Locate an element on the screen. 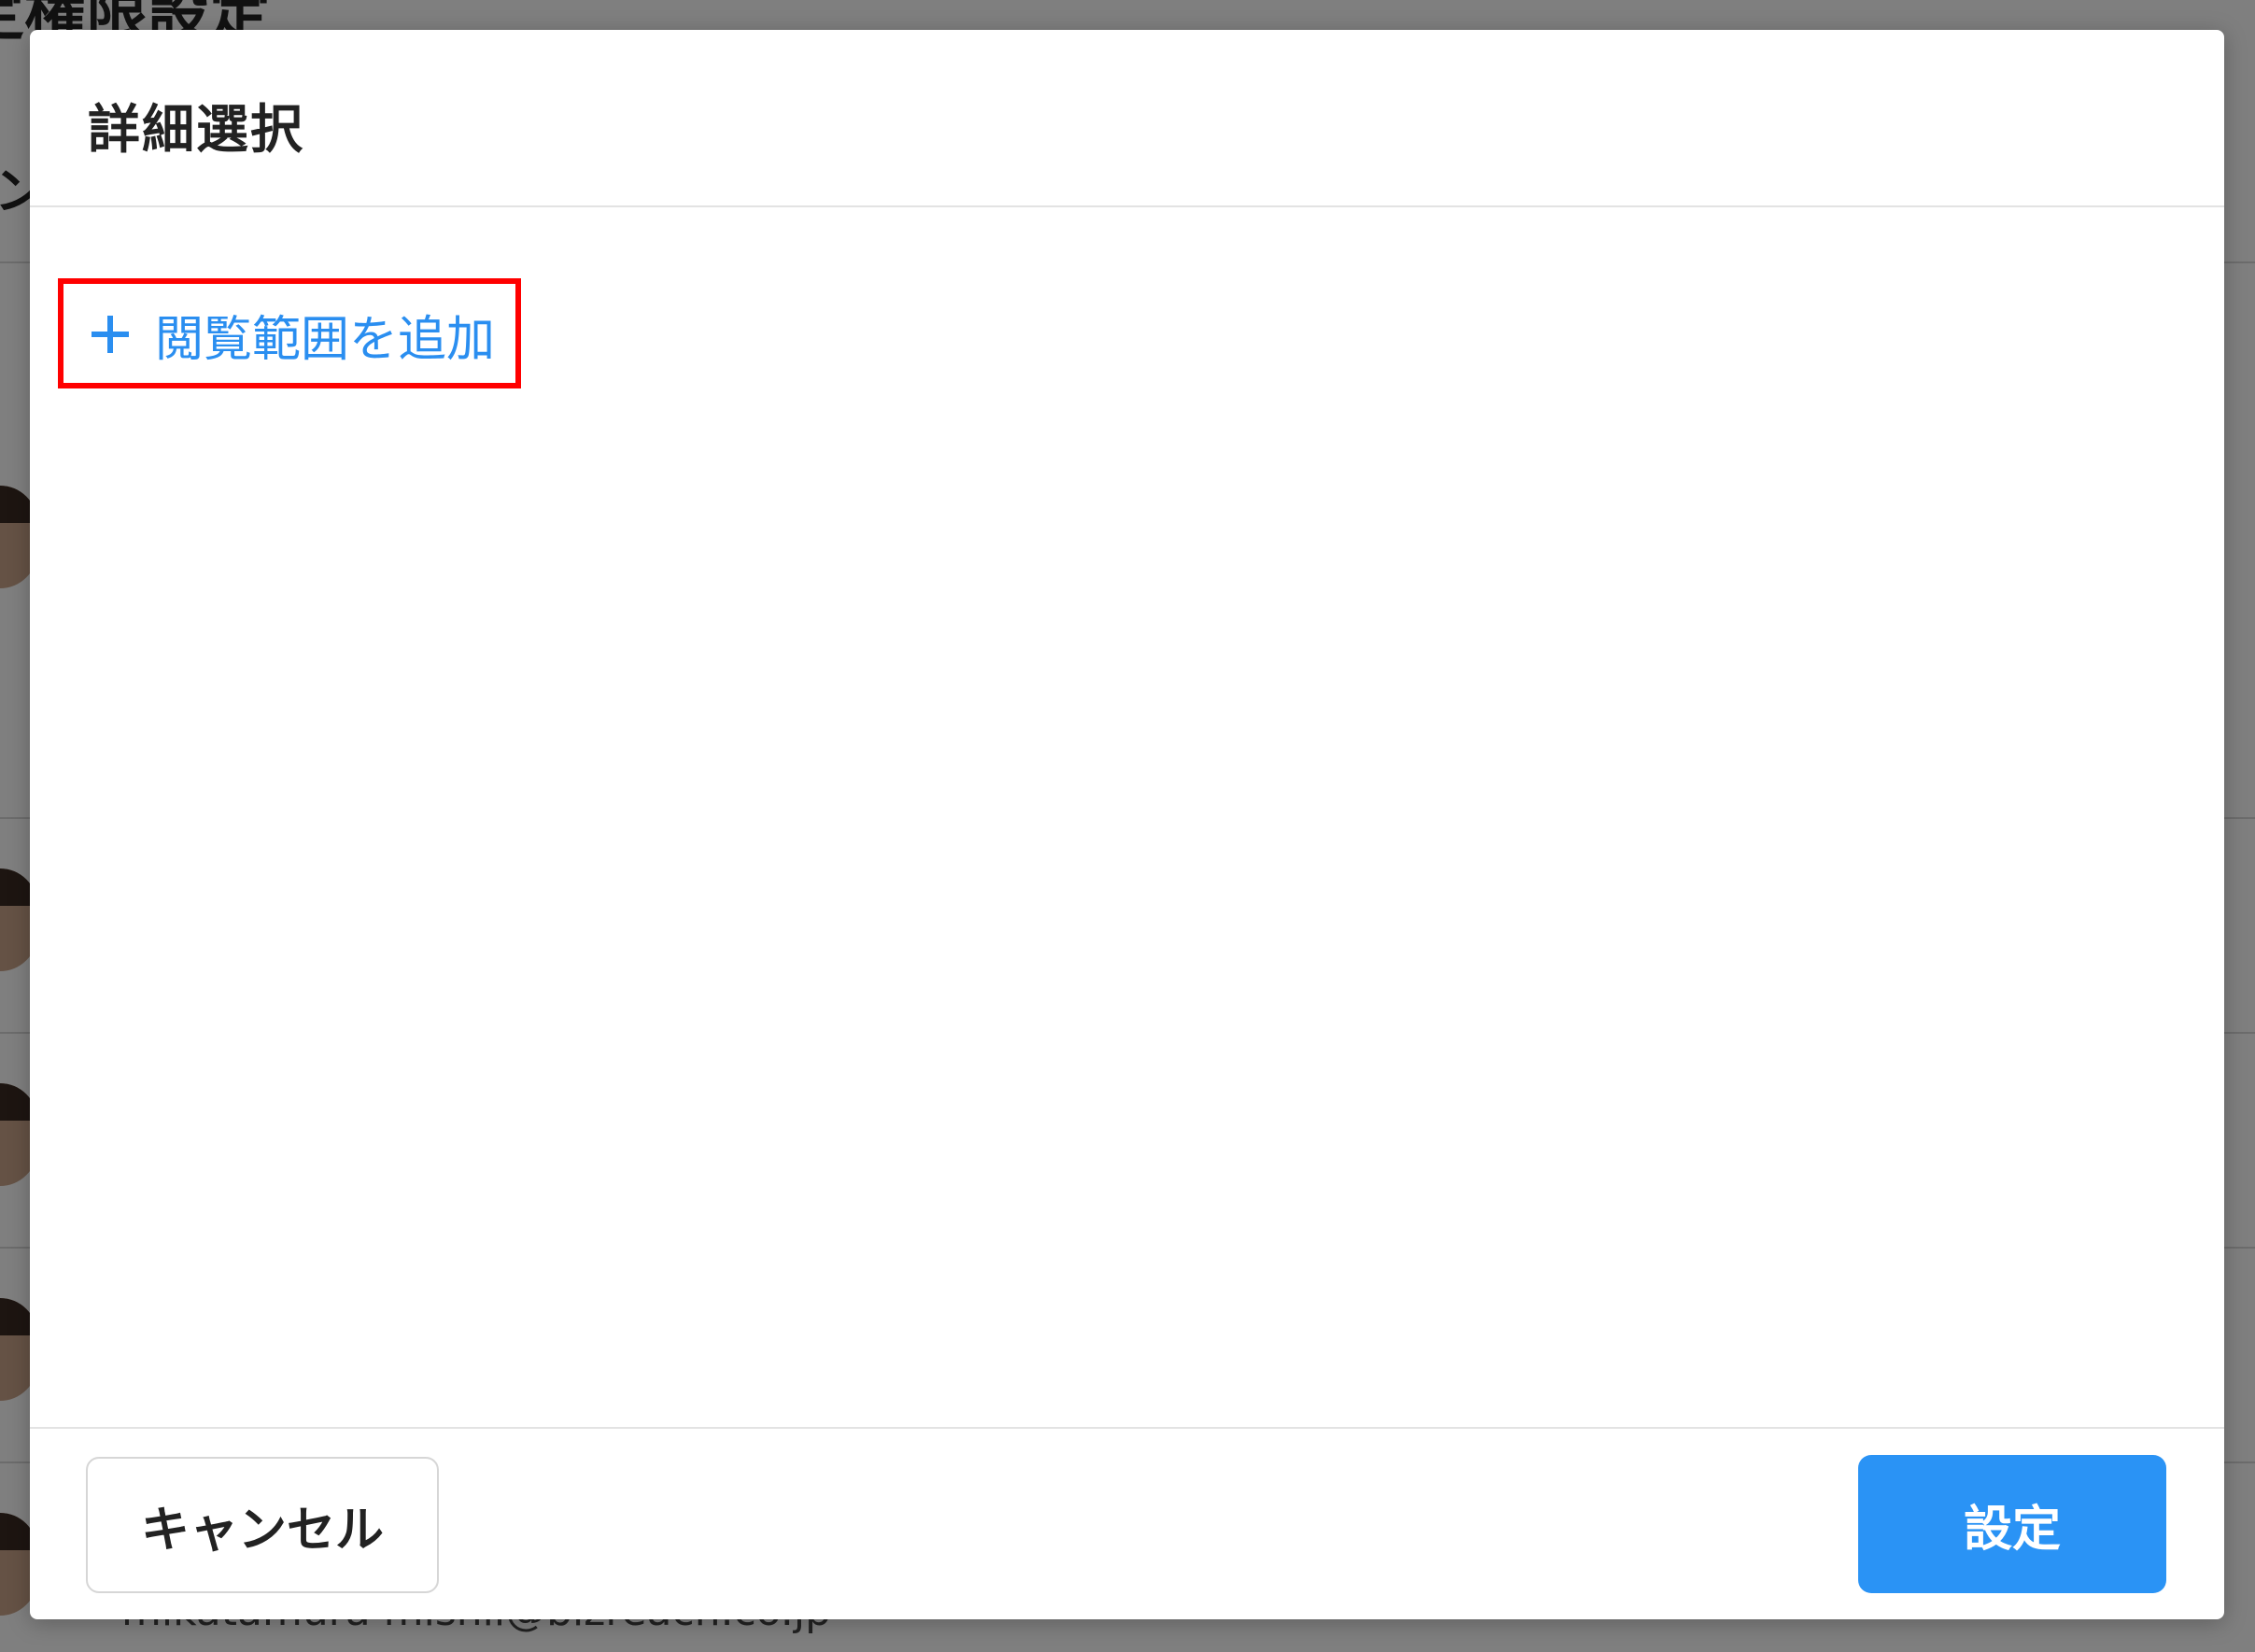 This screenshot has width=2255, height=1652. add-view-range-button: 閲覧範囲を追加 is located at coordinates (291, 334).